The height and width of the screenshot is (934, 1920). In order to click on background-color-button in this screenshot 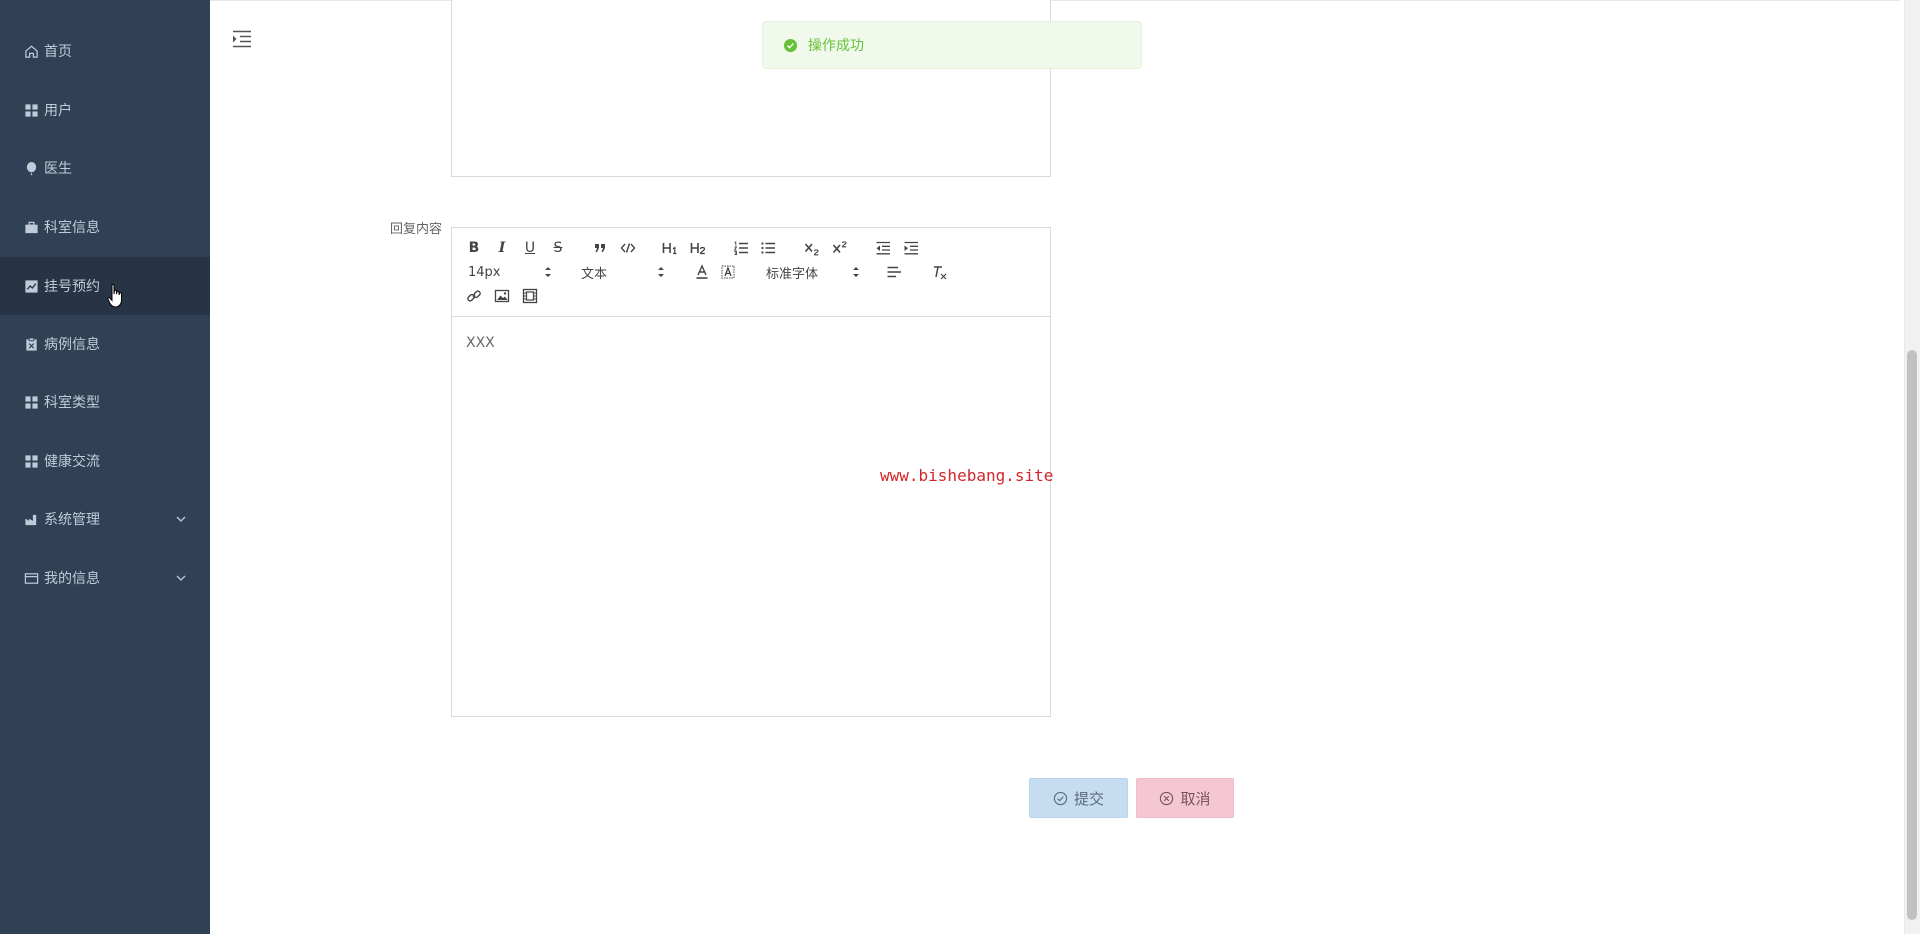, I will do `click(728, 272)`.